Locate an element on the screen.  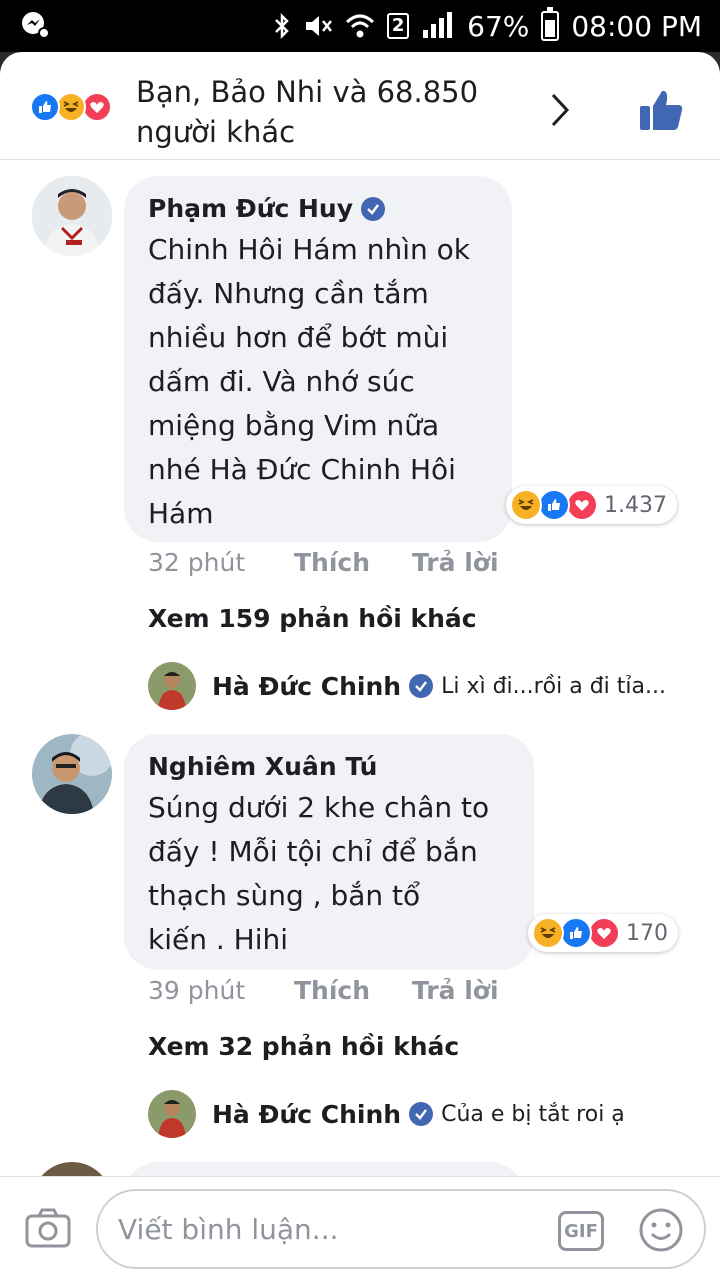
status-bar: 2 67% 08:00 PM is located at coordinates (360, 26).